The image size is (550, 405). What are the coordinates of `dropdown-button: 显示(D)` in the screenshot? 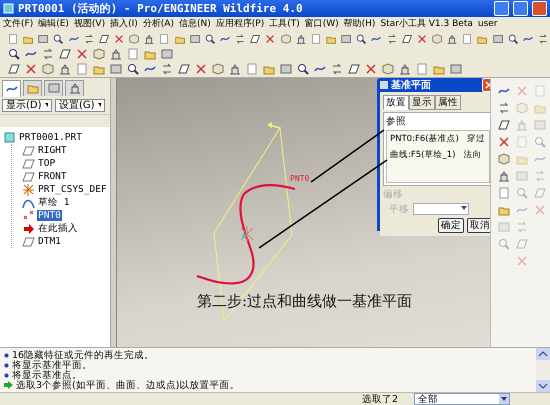 It's located at (27, 105).